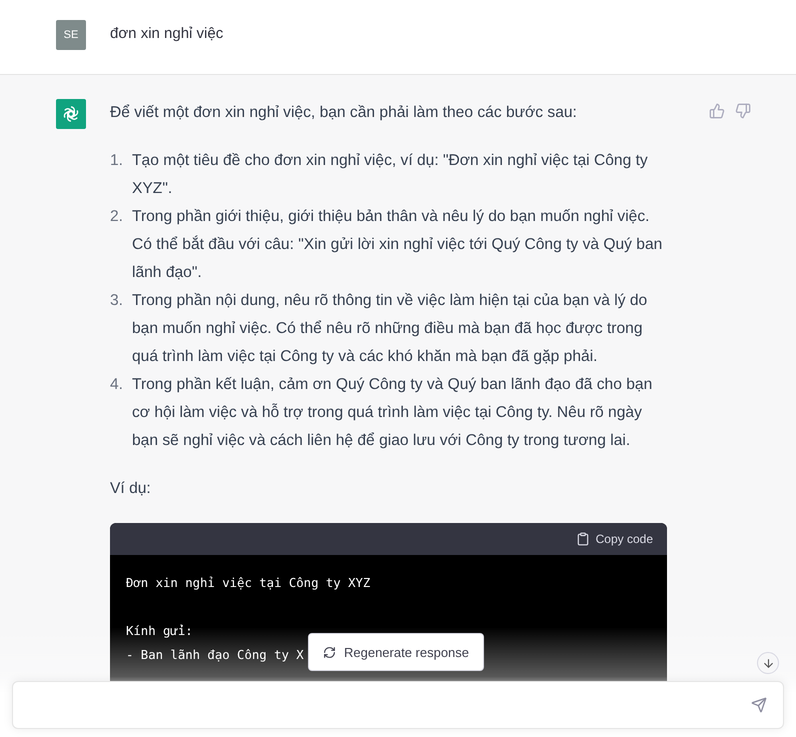 The width and height of the screenshot is (796, 737). I want to click on step-number: 4., so click(117, 385).